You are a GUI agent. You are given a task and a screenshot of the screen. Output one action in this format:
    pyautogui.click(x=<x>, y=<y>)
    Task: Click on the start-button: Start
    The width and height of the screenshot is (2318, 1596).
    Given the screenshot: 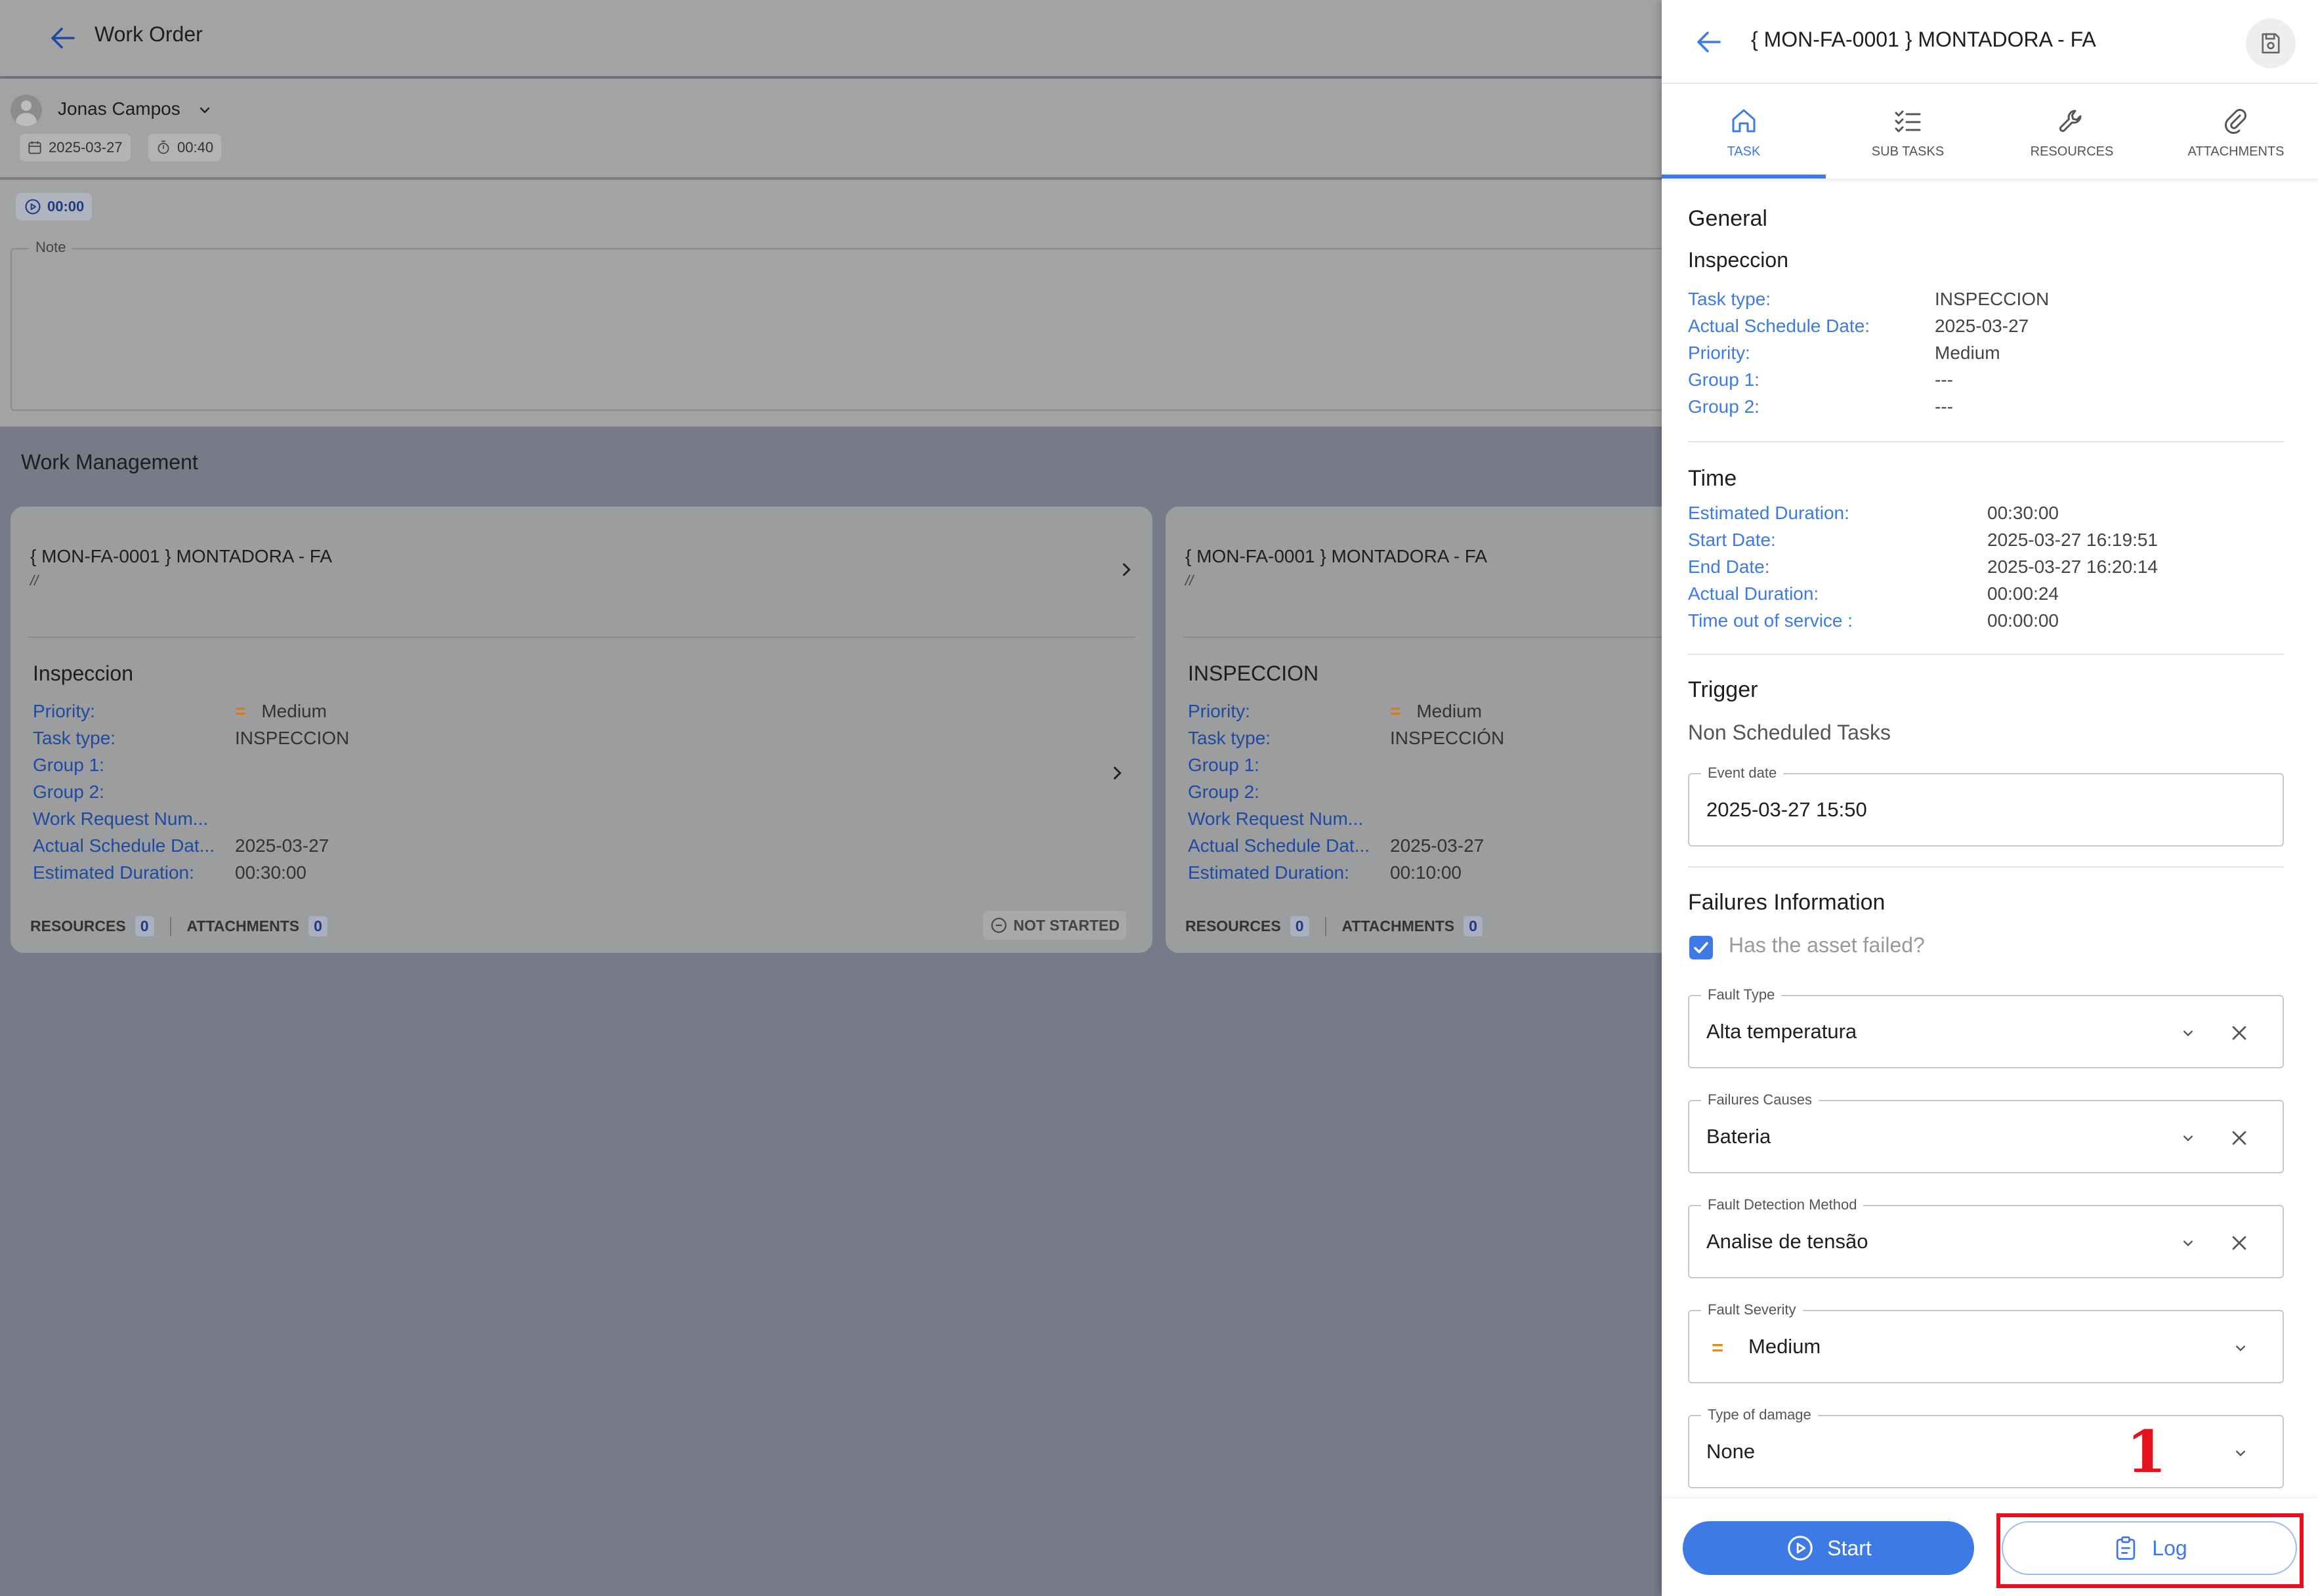 What is the action you would take?
    pyautogui.click(x=1829, y=1548)
    